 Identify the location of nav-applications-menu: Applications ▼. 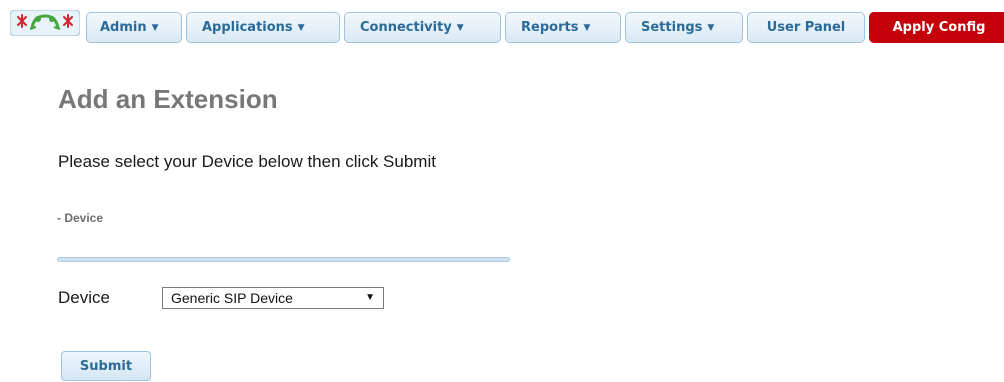
(263, 27).